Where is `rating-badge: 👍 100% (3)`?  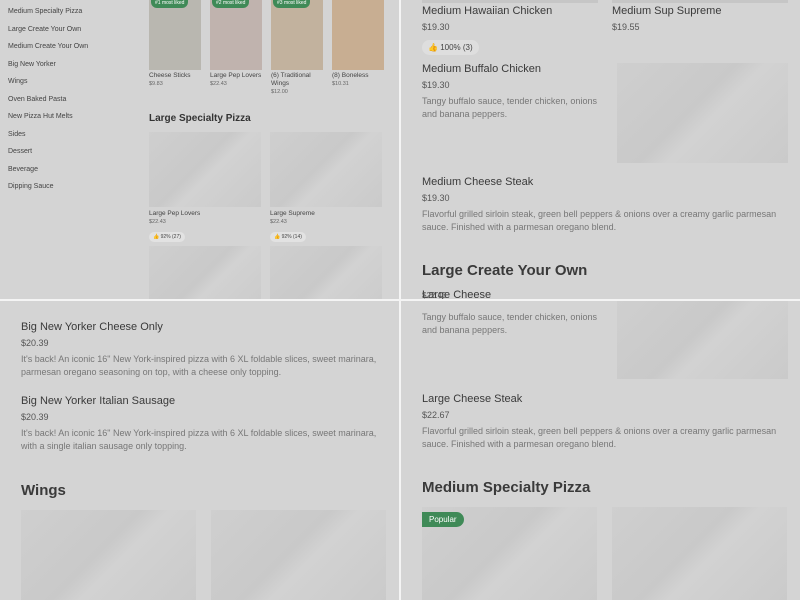 rating-badge: 👍 100% (3) is located at coordinates (450, 47).